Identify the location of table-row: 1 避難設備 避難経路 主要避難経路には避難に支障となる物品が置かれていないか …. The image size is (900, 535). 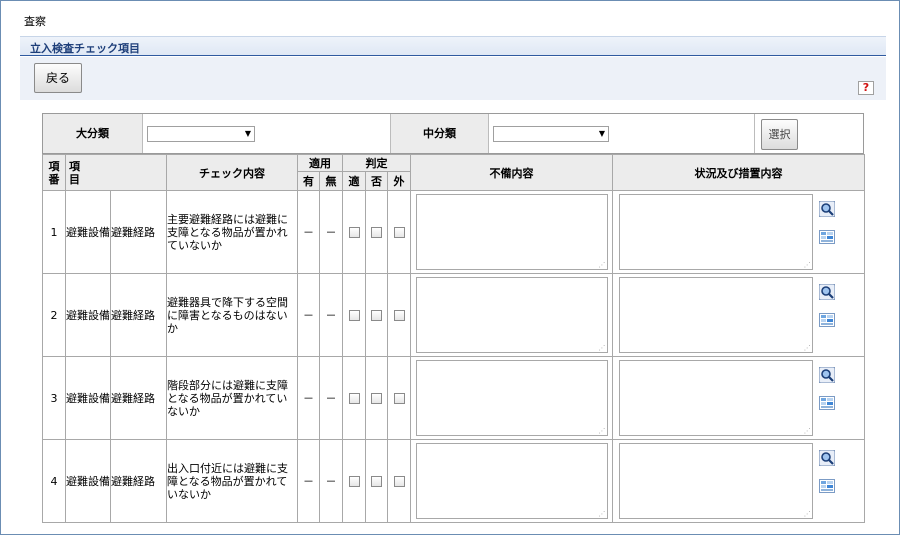
(454, 232).